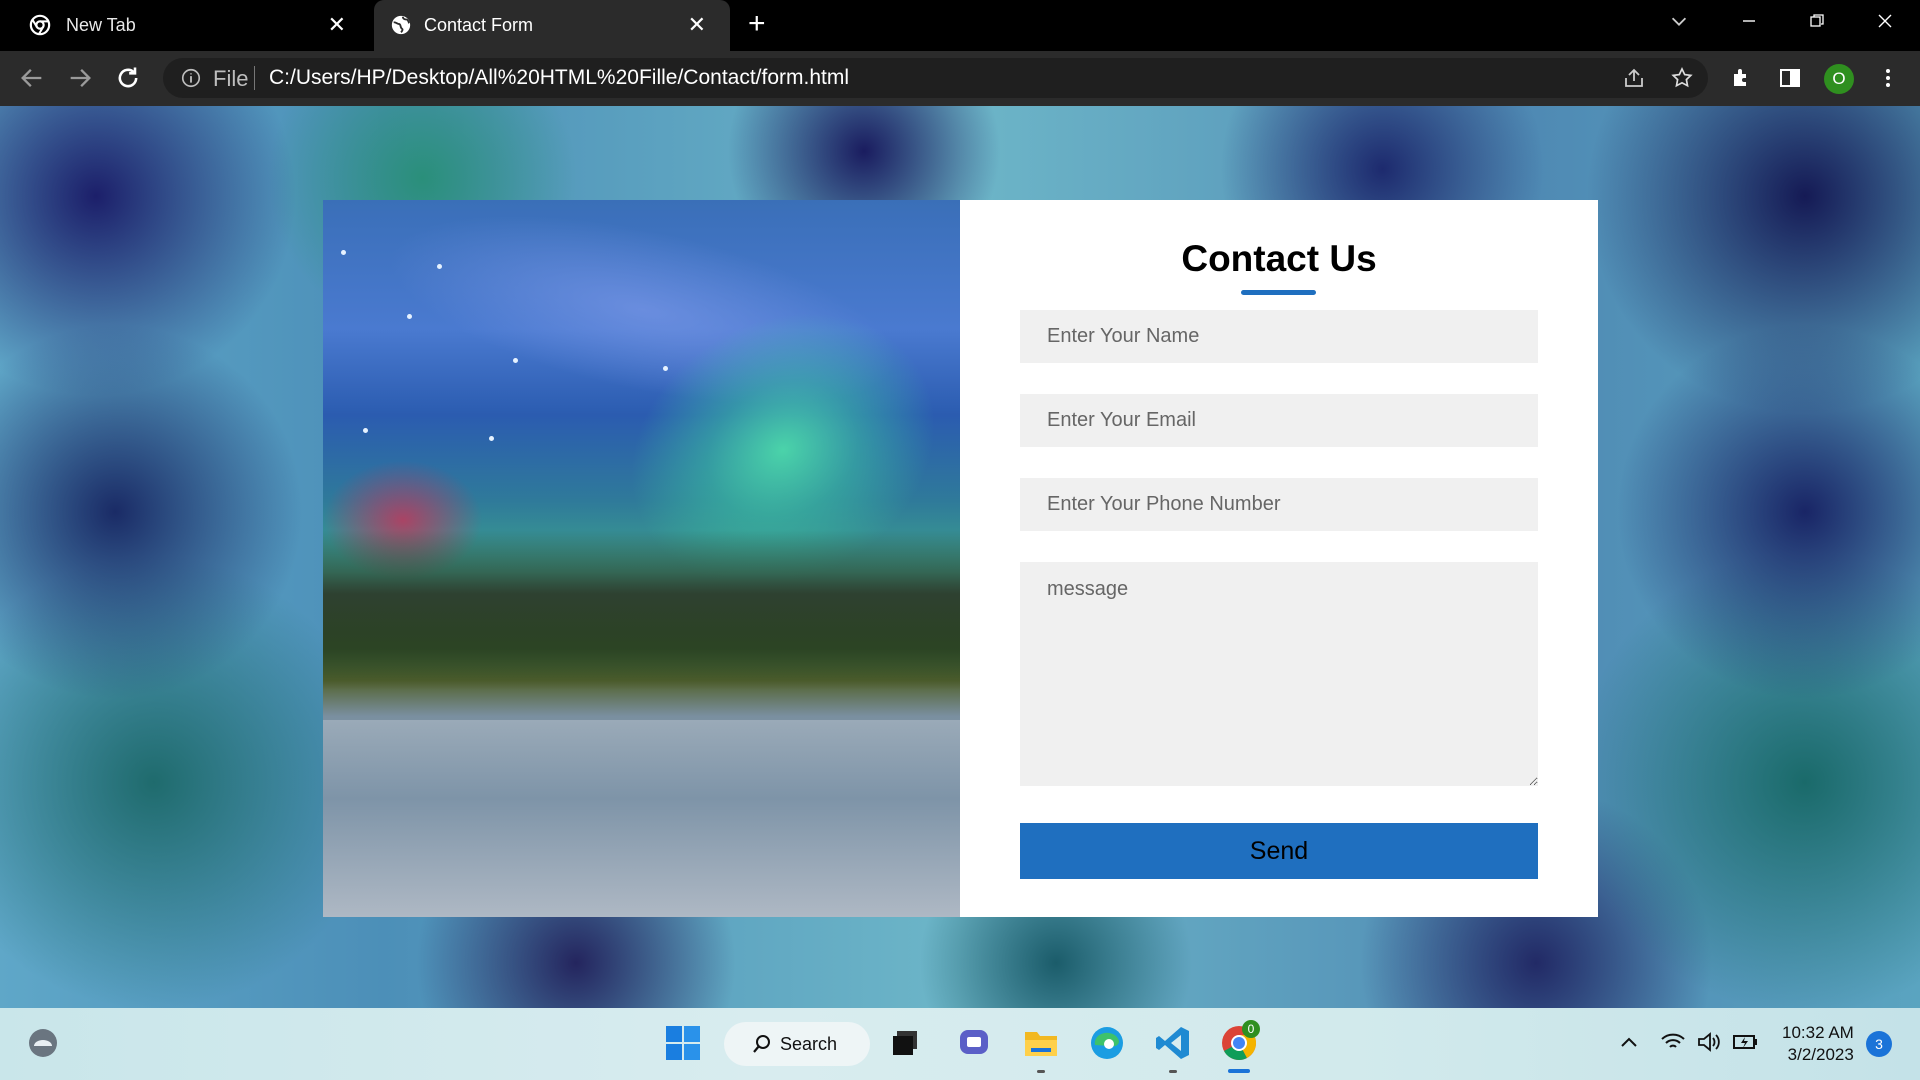 This screenshot has height=1080, width=1920. Describe the element at coordinates (1818, 1044) in the screenshot. I see `system-clock: 10:32 AM 3/2/2023` at that location.